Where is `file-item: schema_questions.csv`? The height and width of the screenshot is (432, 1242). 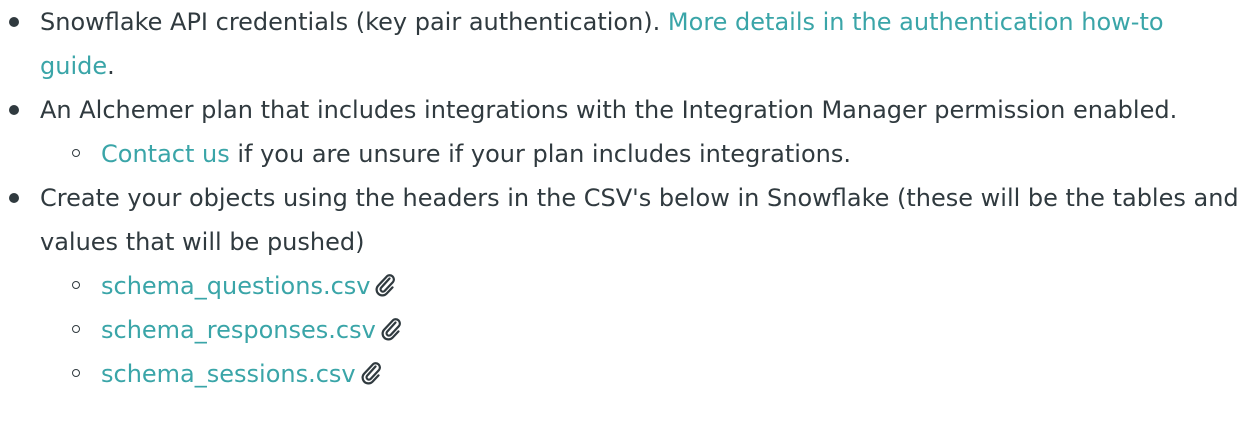
file-item: schema_questions.csv is located at coordinates (657, 286).